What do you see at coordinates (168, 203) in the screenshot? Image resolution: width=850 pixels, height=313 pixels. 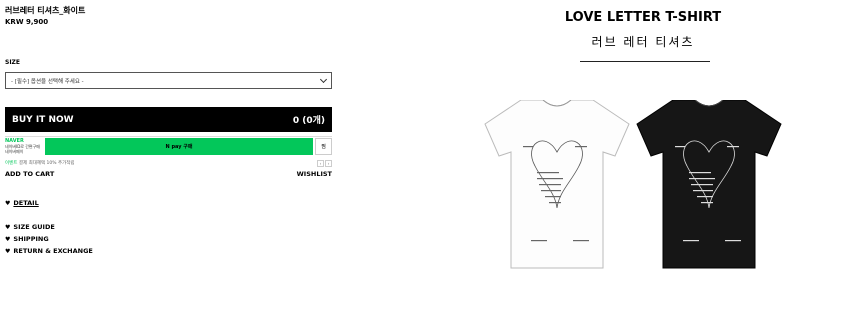 I see `detail-link: ♥ DETAIL` at bounding box center [168, 203].